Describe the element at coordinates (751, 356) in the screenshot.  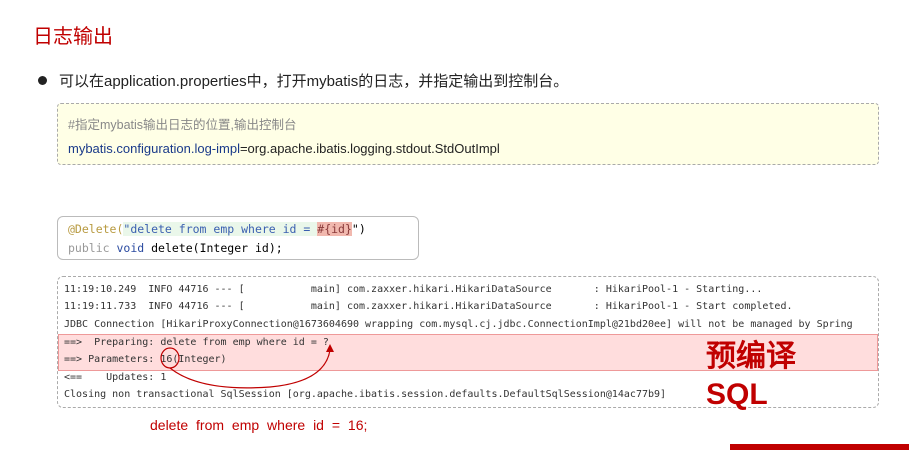
I see `label-line-1: 预编译` at that location.